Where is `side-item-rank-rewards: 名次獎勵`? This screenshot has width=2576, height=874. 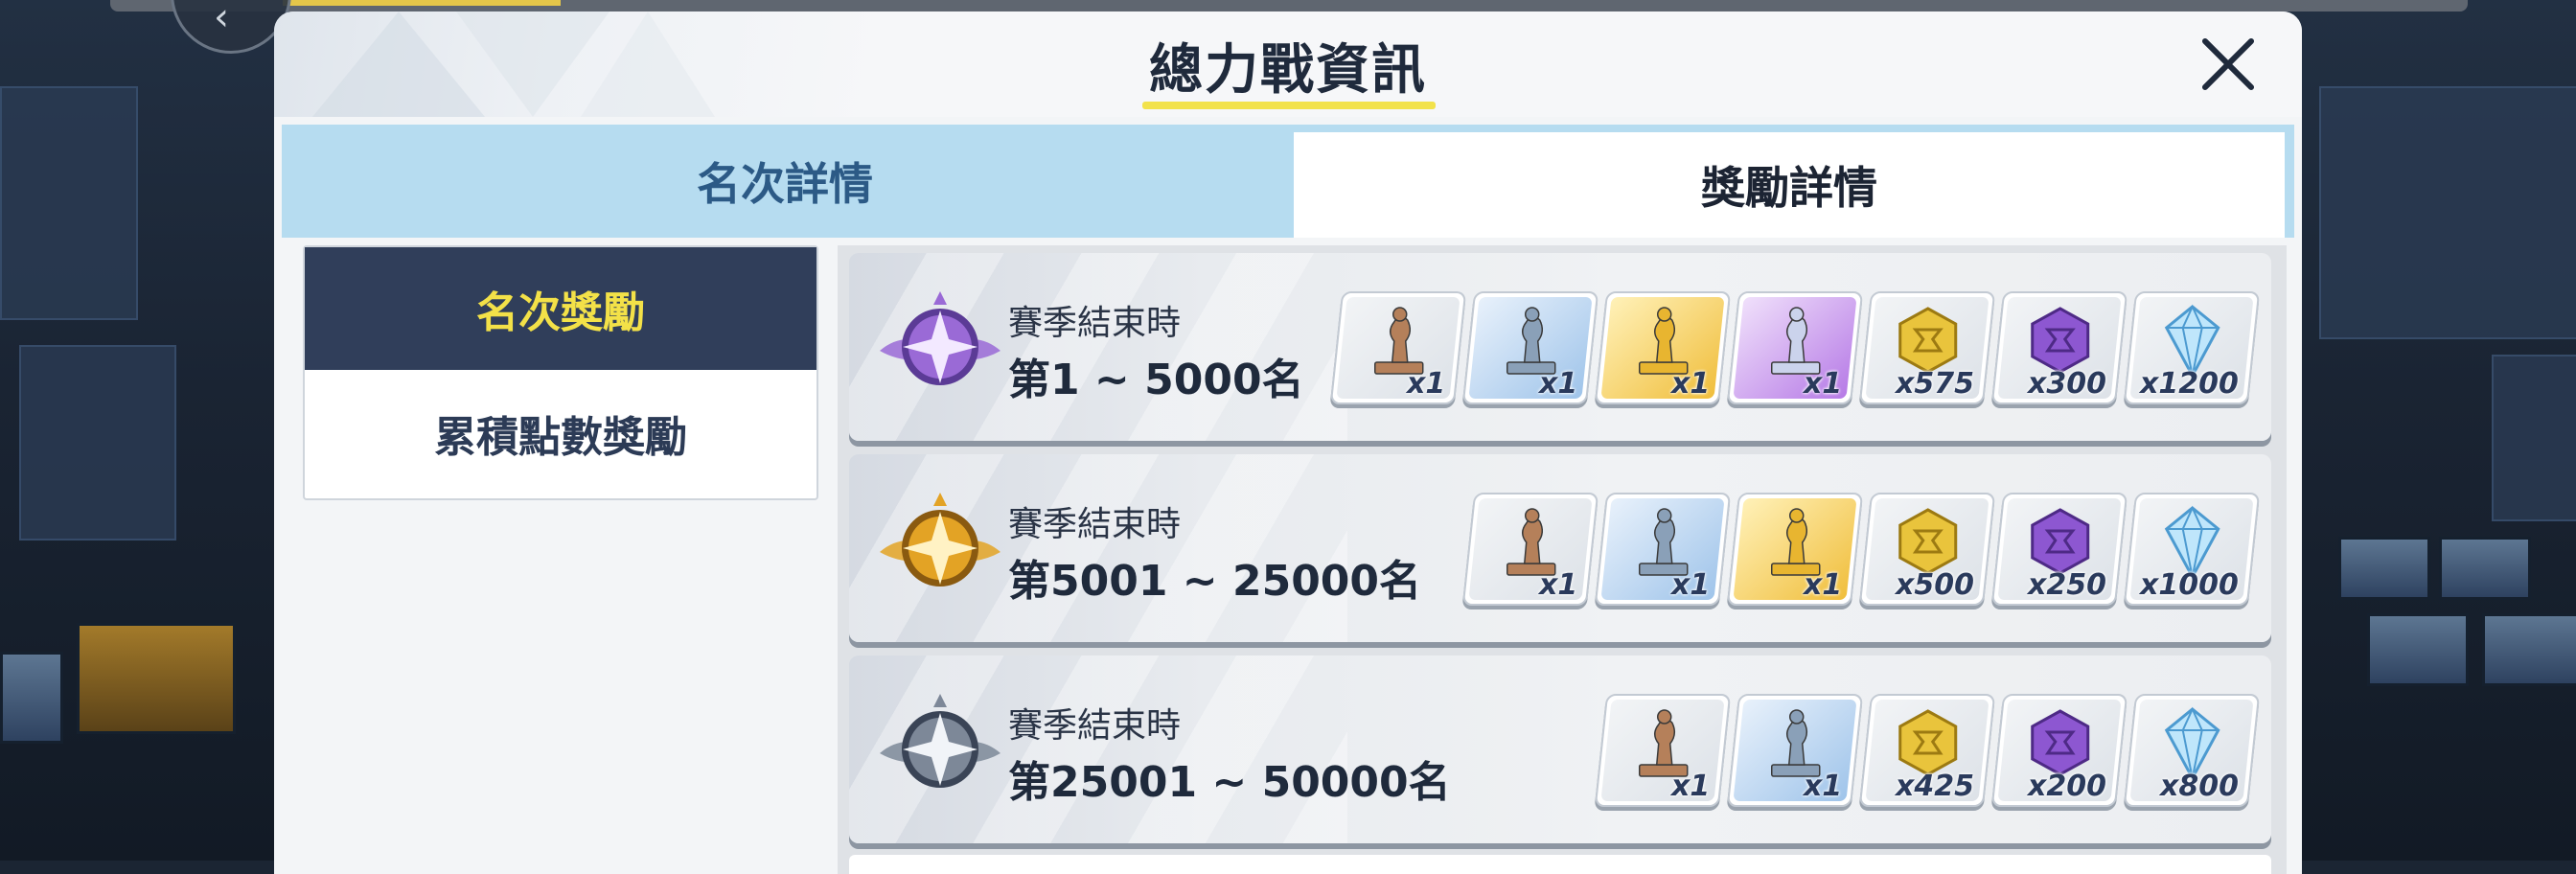 side-item-rank-rewards: 名次獎勵 is located at coordinates (560, 308).